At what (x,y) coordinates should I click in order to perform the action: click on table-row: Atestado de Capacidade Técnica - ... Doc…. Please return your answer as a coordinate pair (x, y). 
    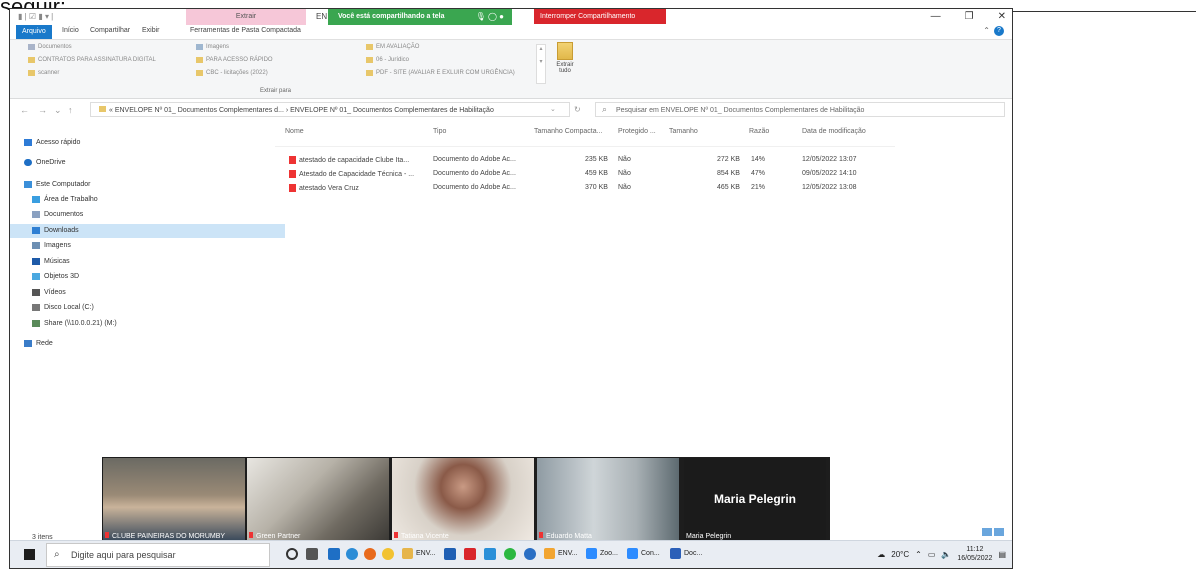
    Looking at the image, I should click on (575, 174).